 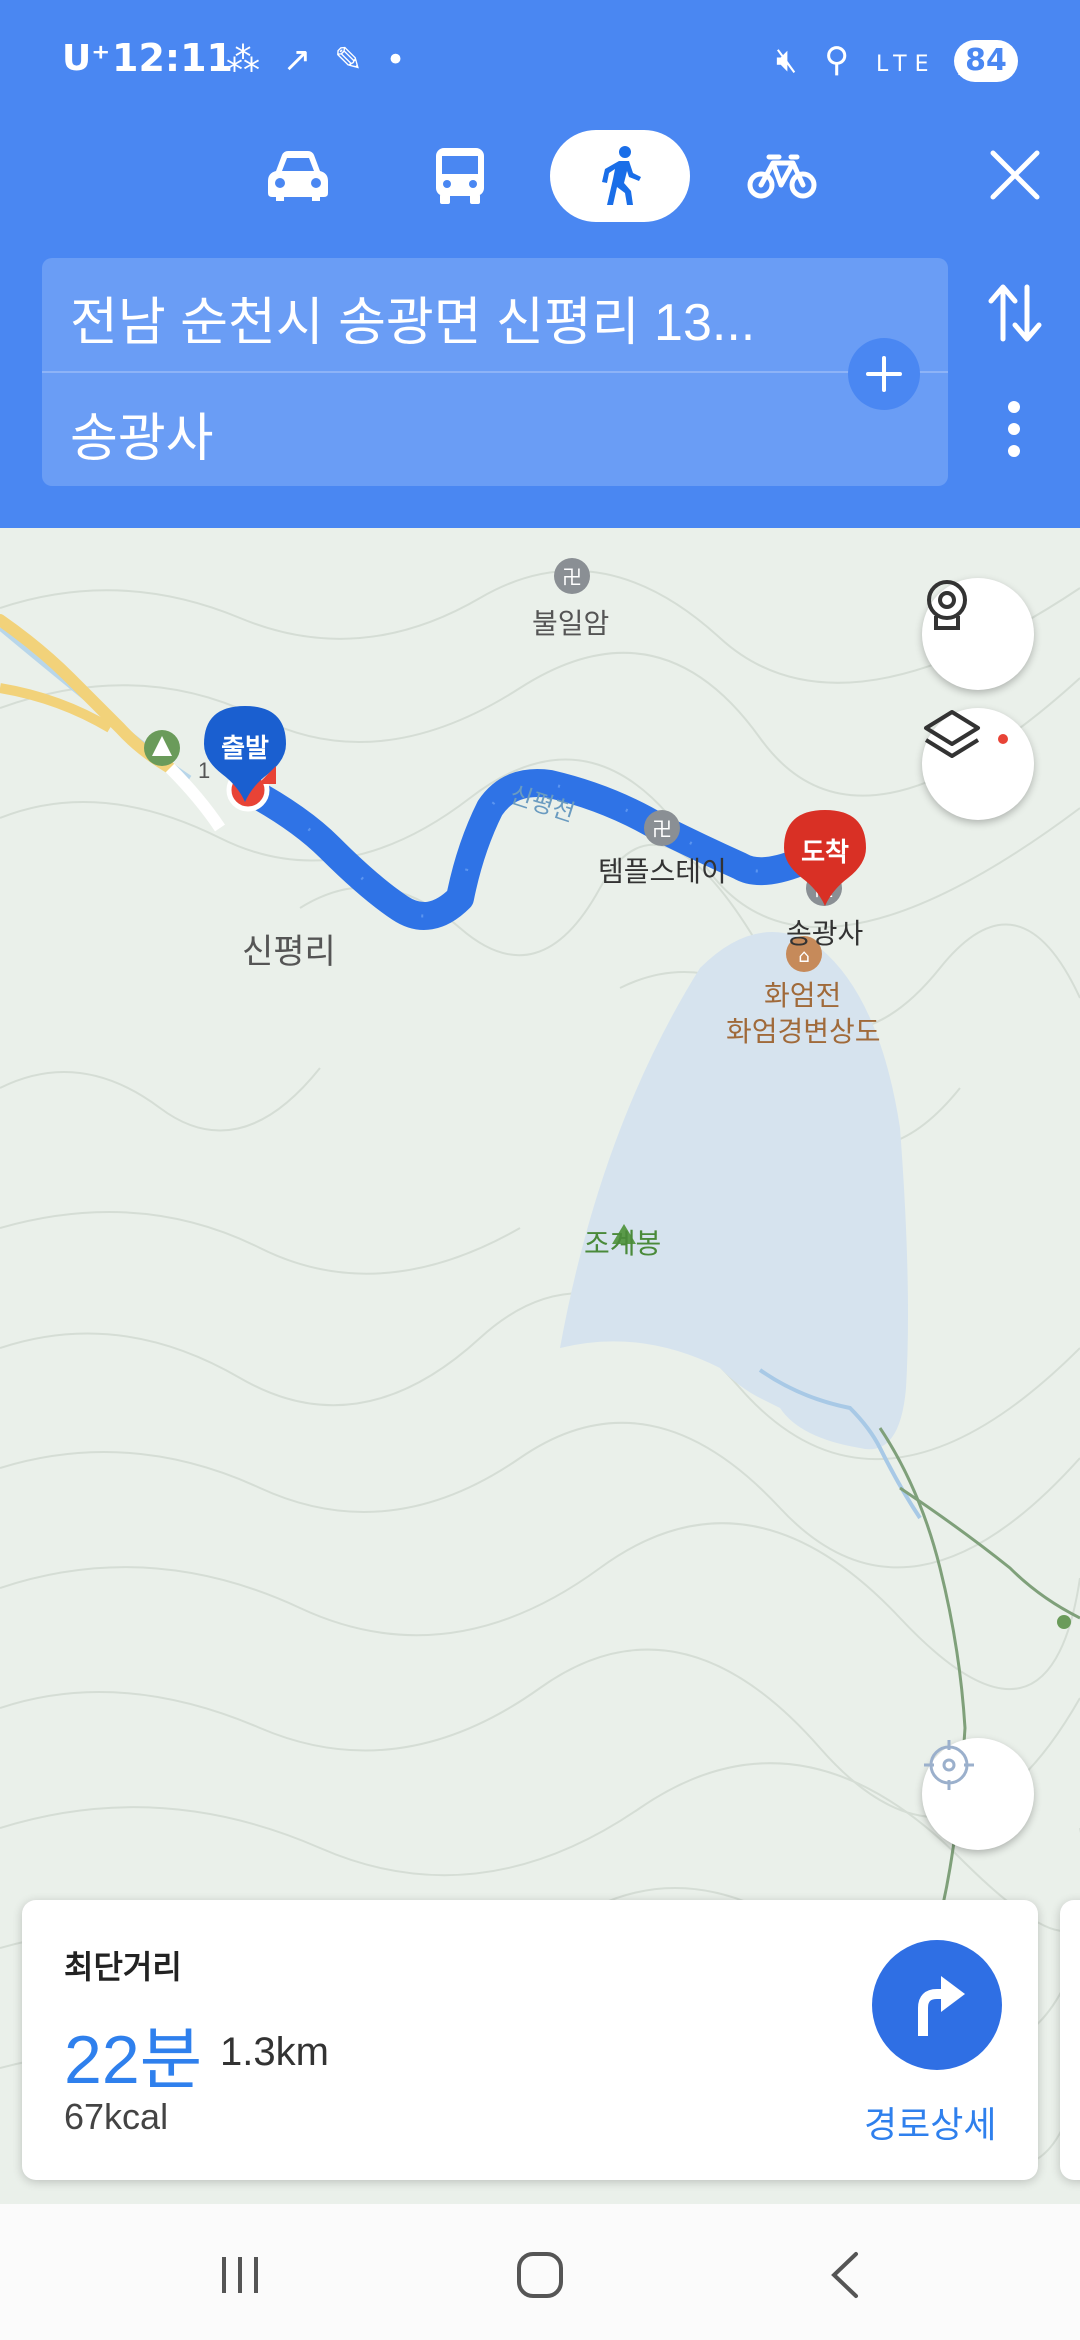 I want to click on map-label-hwaeomjeon: 화엄전, so click(x=802, y=994).